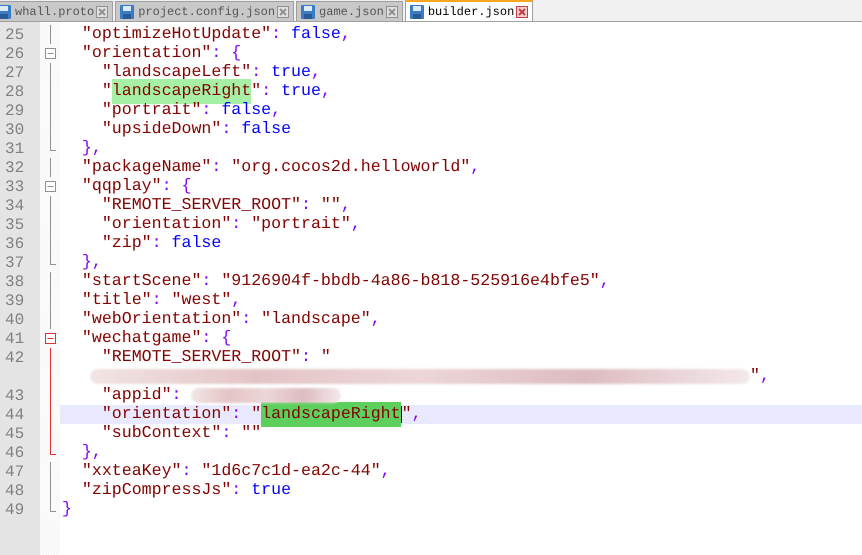 The width and height of the screenshot is (862, 555). What do you see at coordinates (271, 490) in the screenshot?
I see `json-boolean: true` at bounding box center [271, 490].